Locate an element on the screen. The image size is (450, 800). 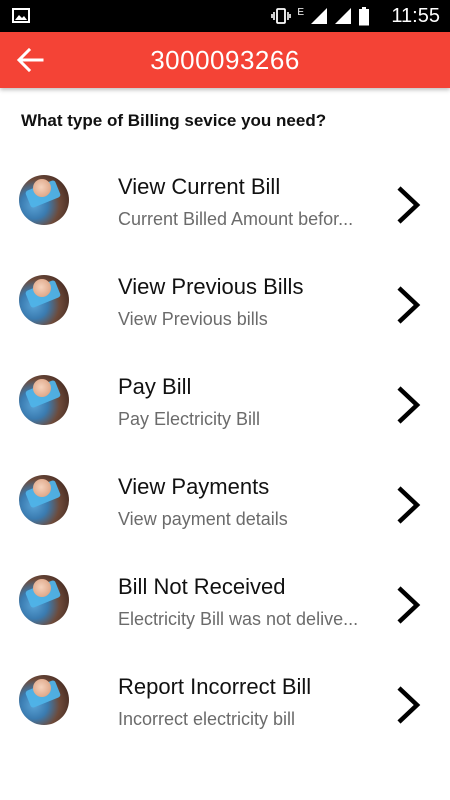
clock: 11:55 is located at coordinates (415, 16).